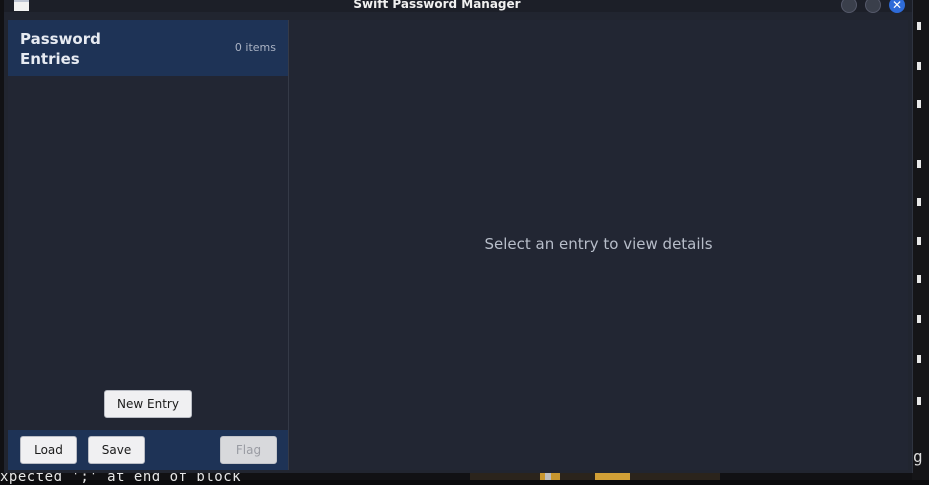 The image size is (929, 485). I want to click on new-entry-button: New Entry, so click(148, 404).